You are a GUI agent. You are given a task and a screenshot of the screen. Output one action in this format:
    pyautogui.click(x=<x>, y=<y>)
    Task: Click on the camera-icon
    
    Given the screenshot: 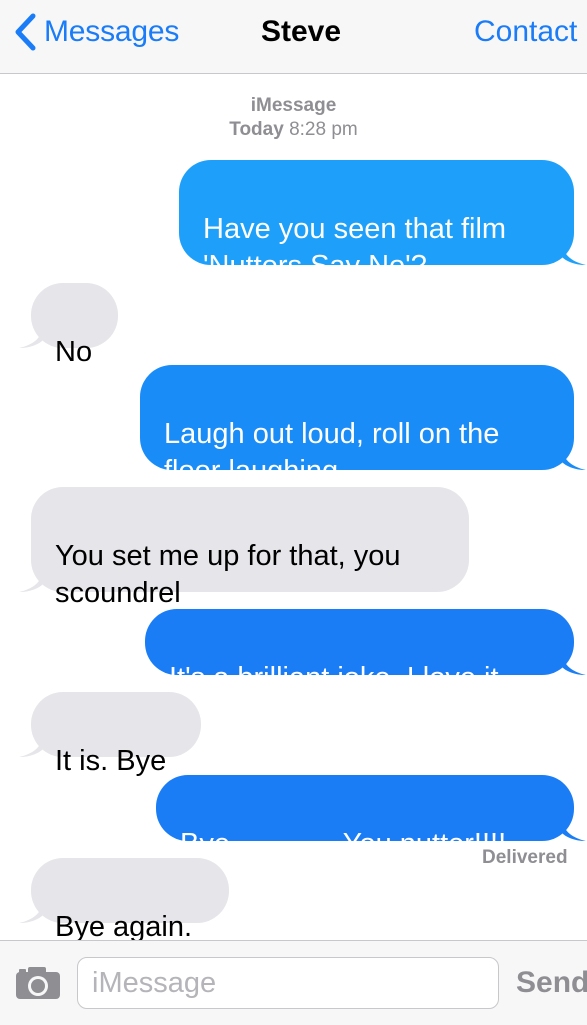 What is the action you would take?
    pyautogui.click(x=38, y=983)
    